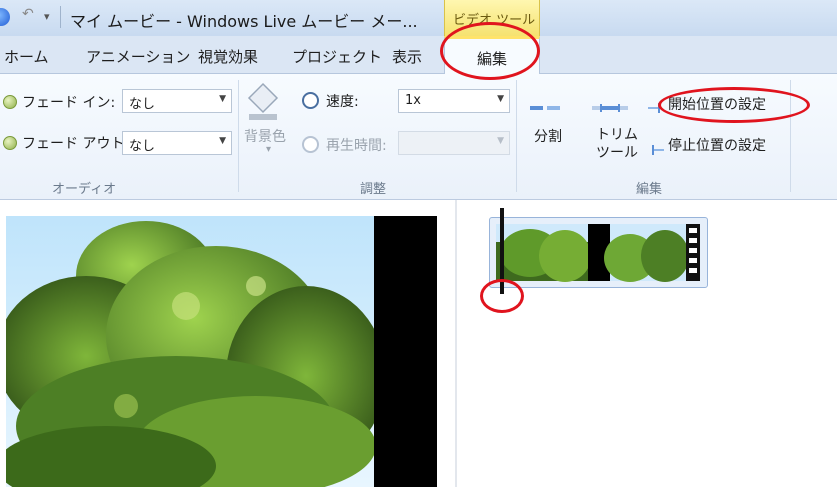  I want to click on set-start-point-icon, so click(656, 105).